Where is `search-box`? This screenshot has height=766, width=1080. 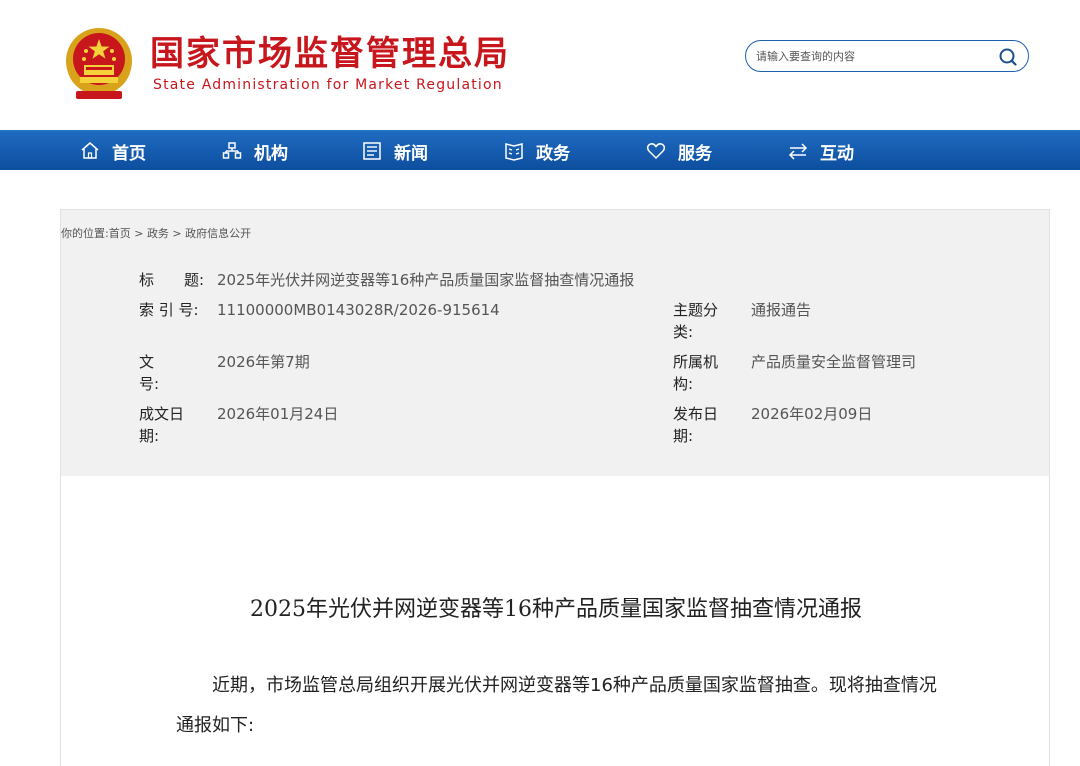 search-box is located at coordinates (887, 56).